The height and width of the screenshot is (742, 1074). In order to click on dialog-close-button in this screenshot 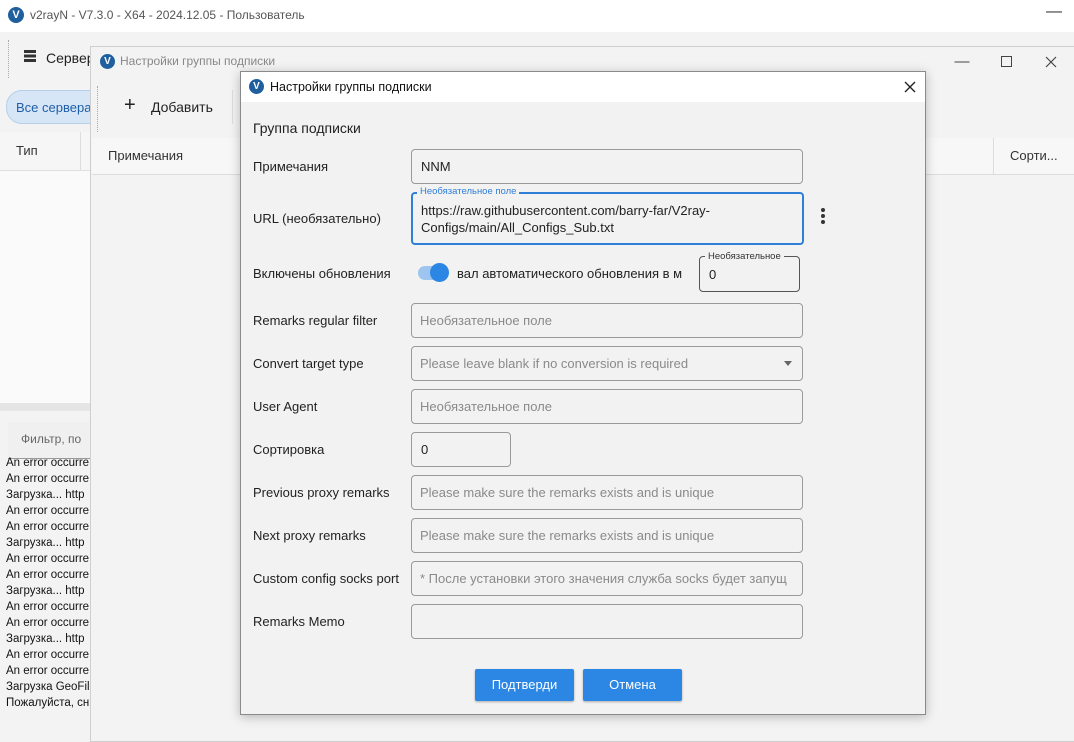, I will do `click(910, 87)`.